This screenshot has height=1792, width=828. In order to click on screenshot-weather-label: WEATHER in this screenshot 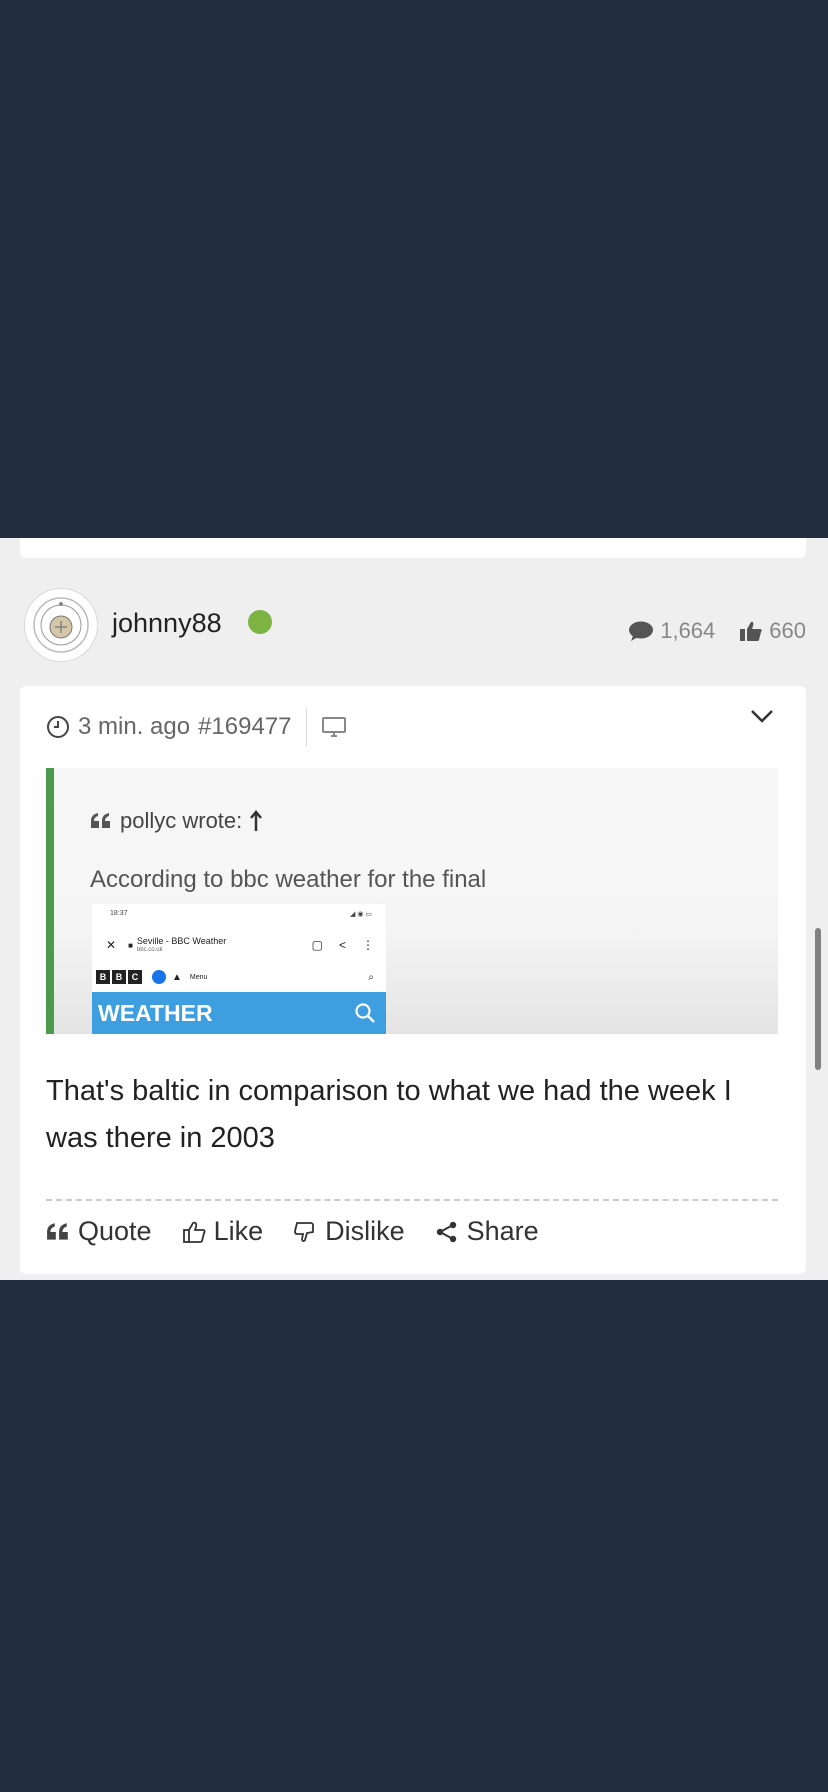, I will do `click(155, 1012)`.